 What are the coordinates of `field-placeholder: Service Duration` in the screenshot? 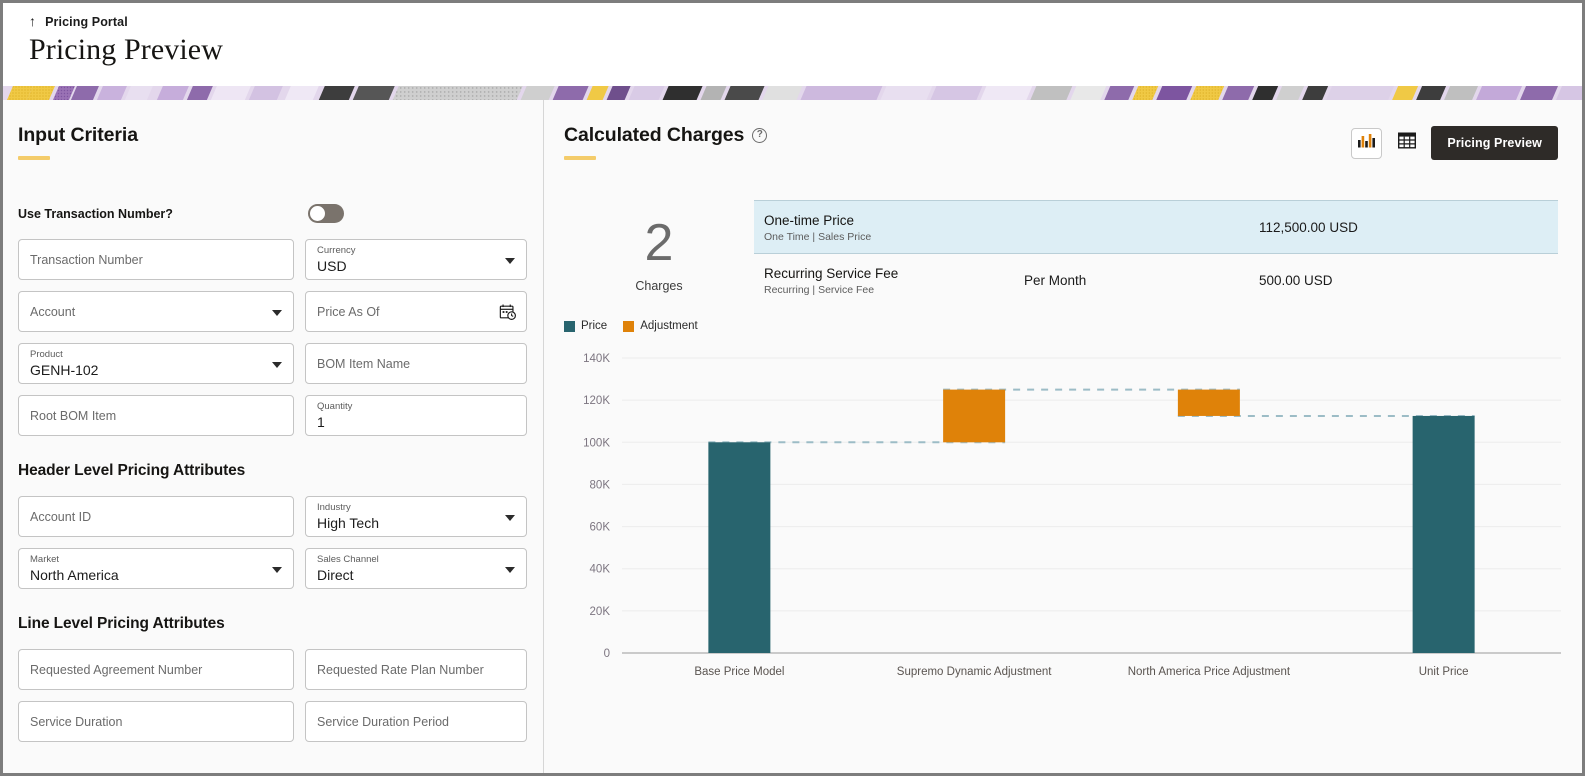 It's located at (76, 721).